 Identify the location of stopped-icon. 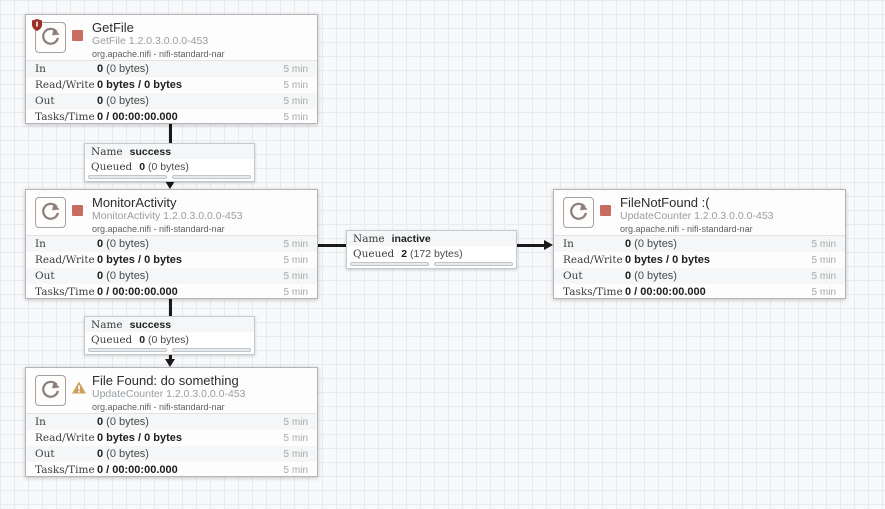
(77, 35).